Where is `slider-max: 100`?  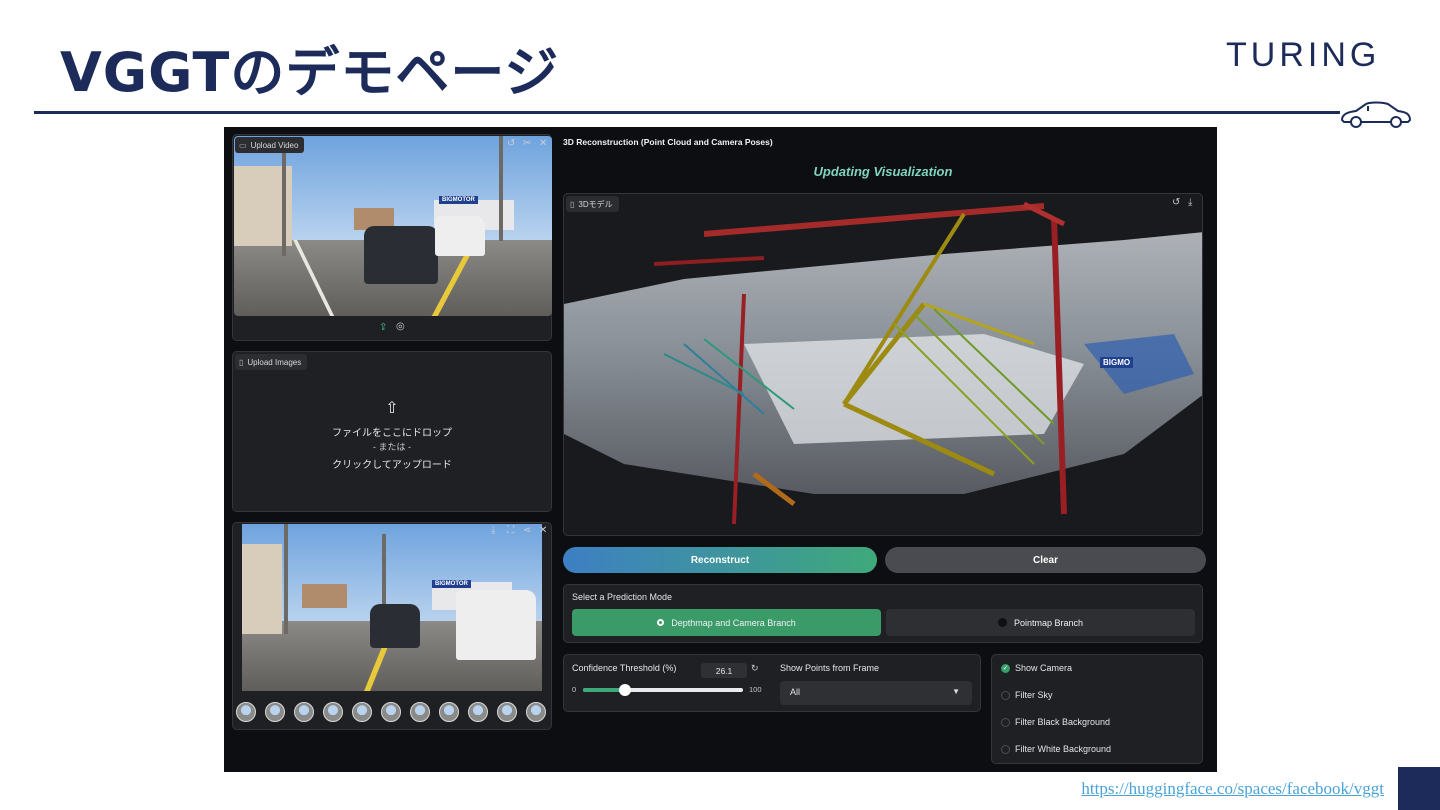
slider-max: 100 is located at coordinates (755, 689).